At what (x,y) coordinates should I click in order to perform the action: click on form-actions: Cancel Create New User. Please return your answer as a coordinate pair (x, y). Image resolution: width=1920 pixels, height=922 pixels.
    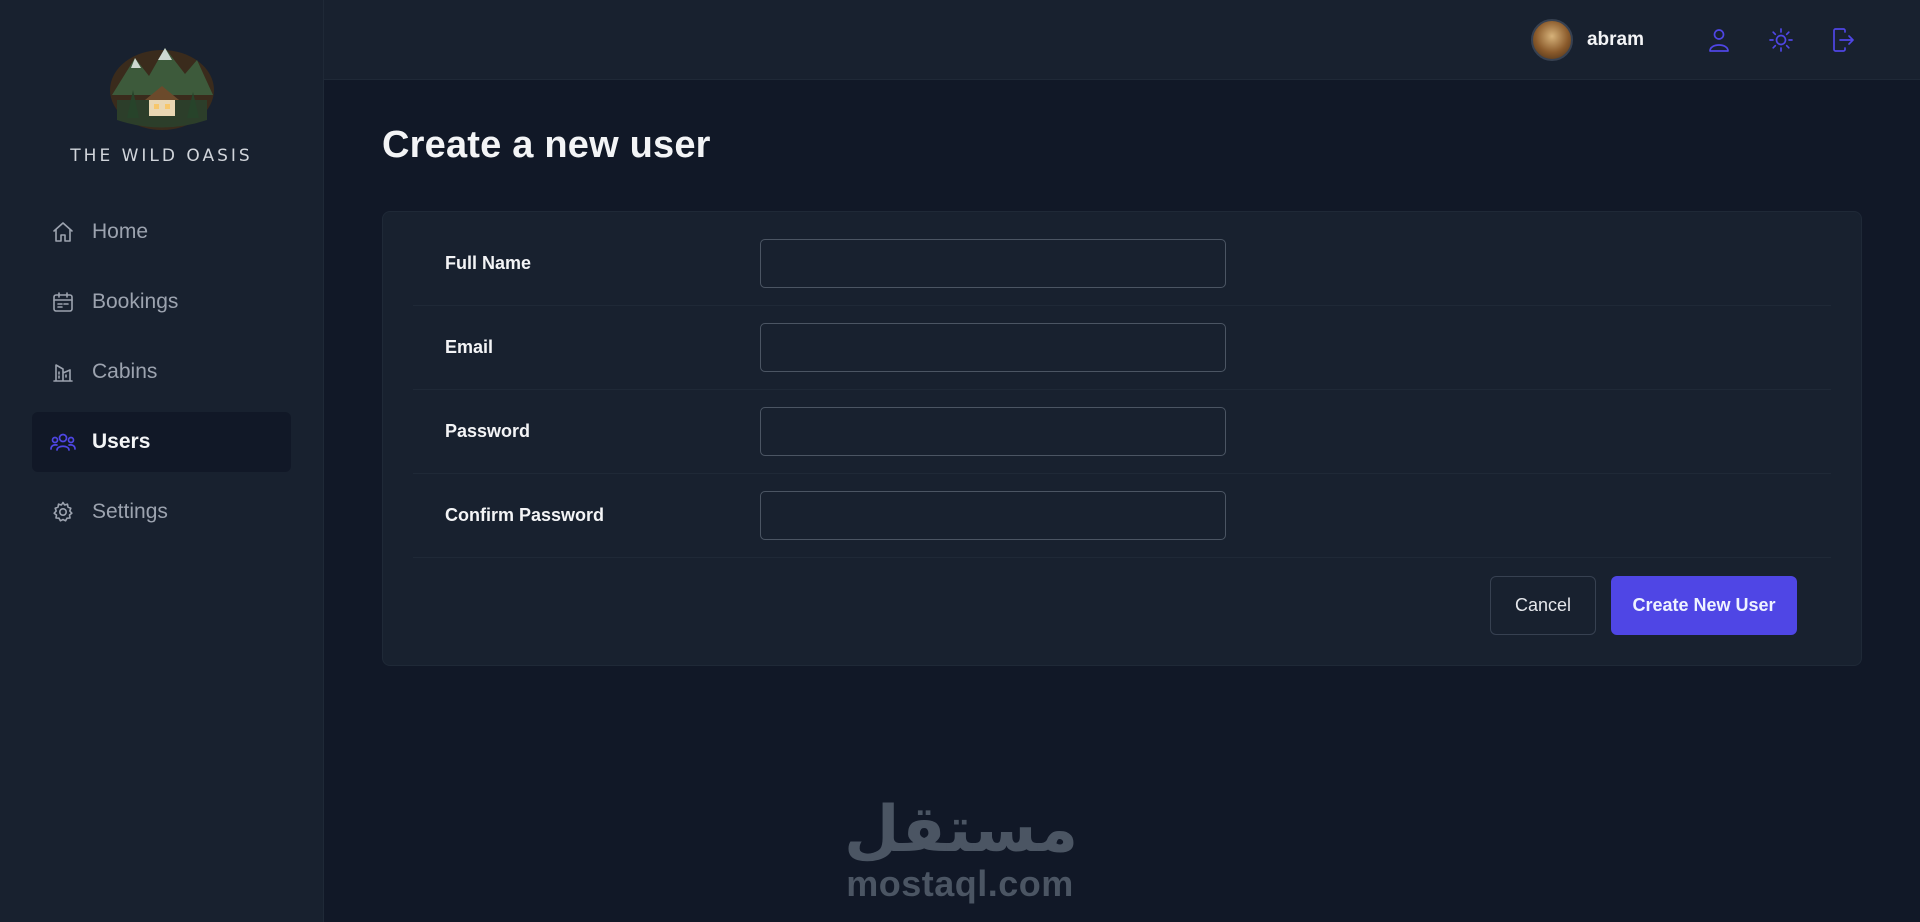
    Looking at the image, I should click on (1122, 596).